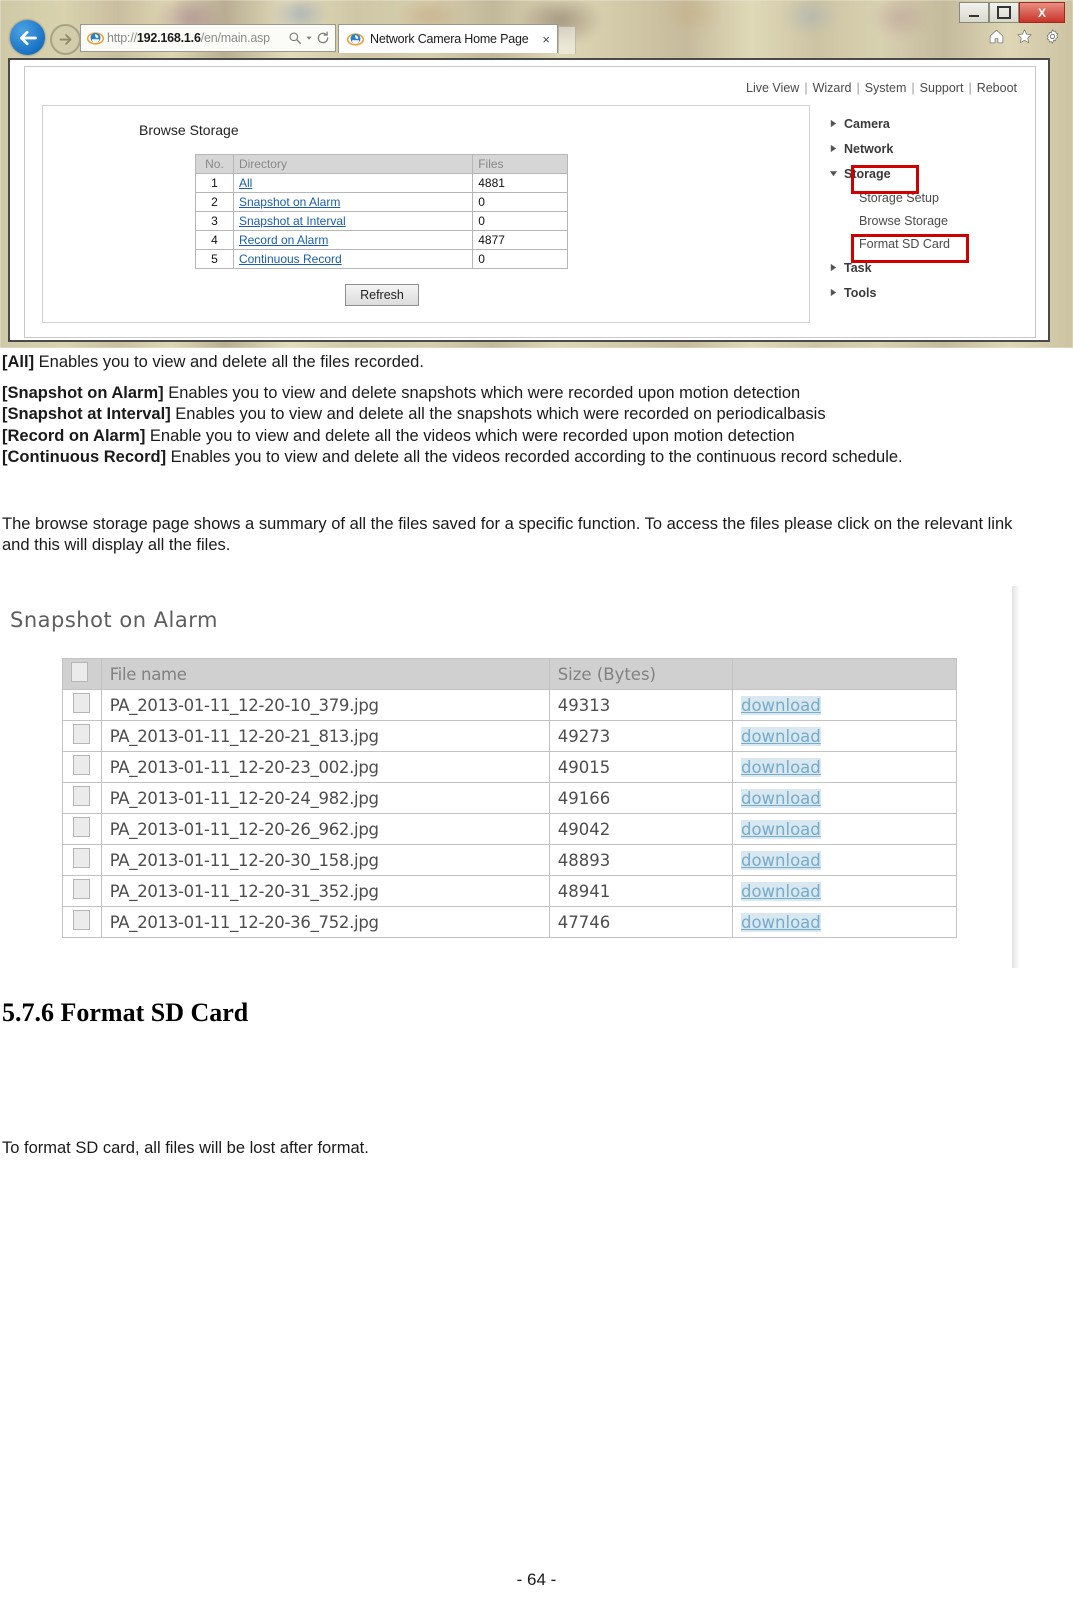 The width and height of the screenshot is (1073, 1618). What do you see at coordinates (289, 202) in the screenshot?
I see `link-directory: Snapshot on Alarm` at bounding box center [289, 202].